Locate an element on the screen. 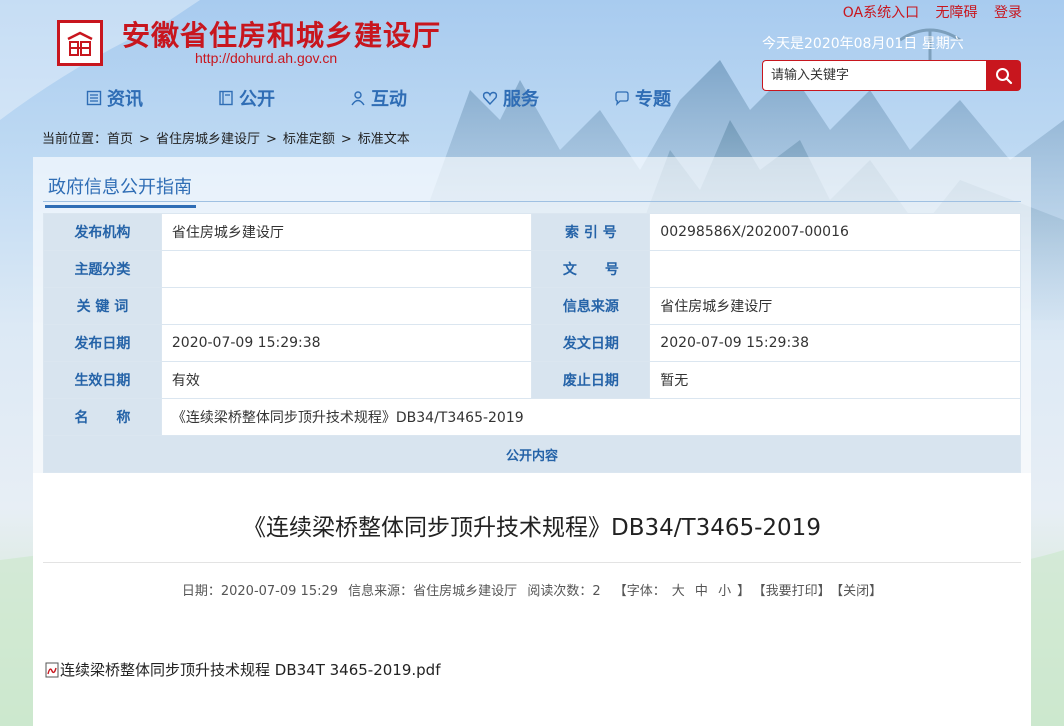 The height and width of the screenshot is (726, 1064). accessibility-link: 无障碍 is located at coordinates (957, 13).